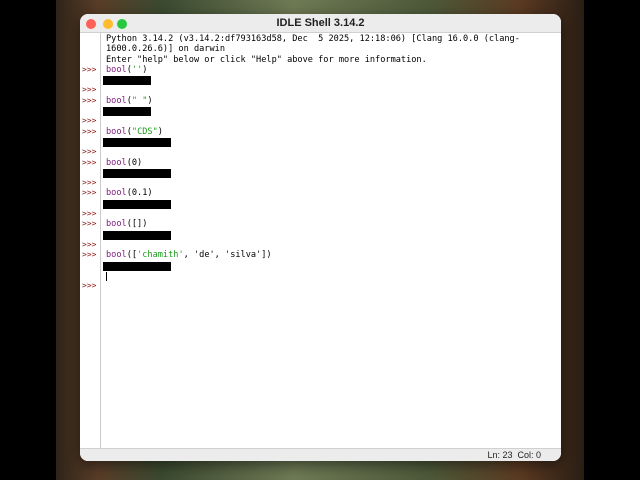 The height and width of the screenshot is (480, 640). I want to click on close-button, so click(91, 24).